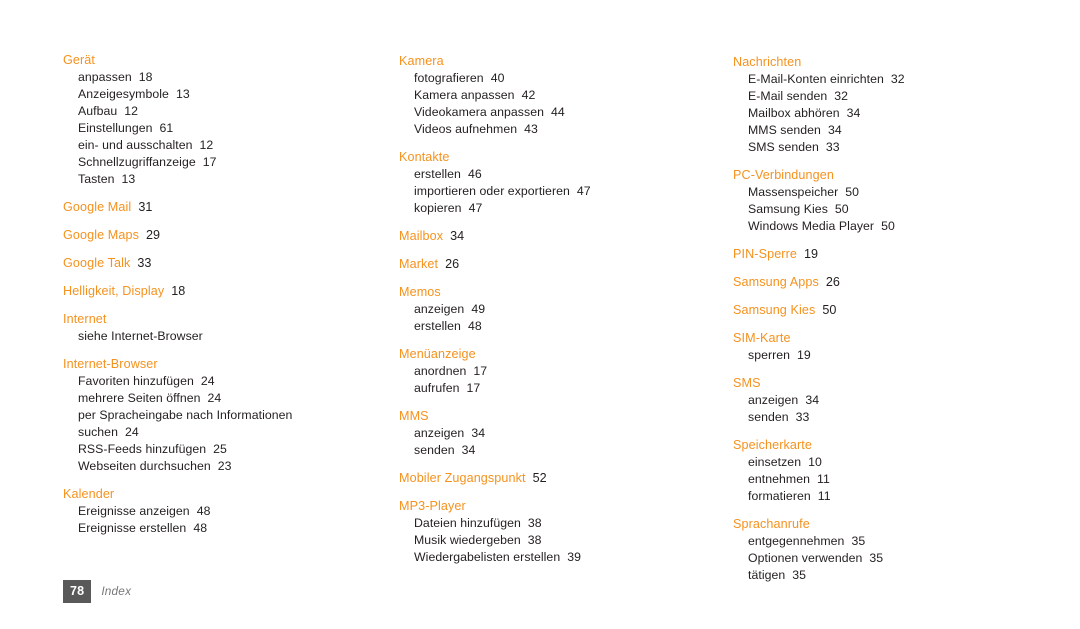 This screenshot has height=629, width=1080. What do you see at coordinates (135, 145) in the screenshot?
I see `index-subentry-label: ein- und ausschalten` at bounding box center [135, 145].